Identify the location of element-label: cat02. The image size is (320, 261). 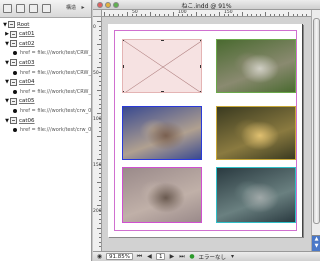
(27, 43).